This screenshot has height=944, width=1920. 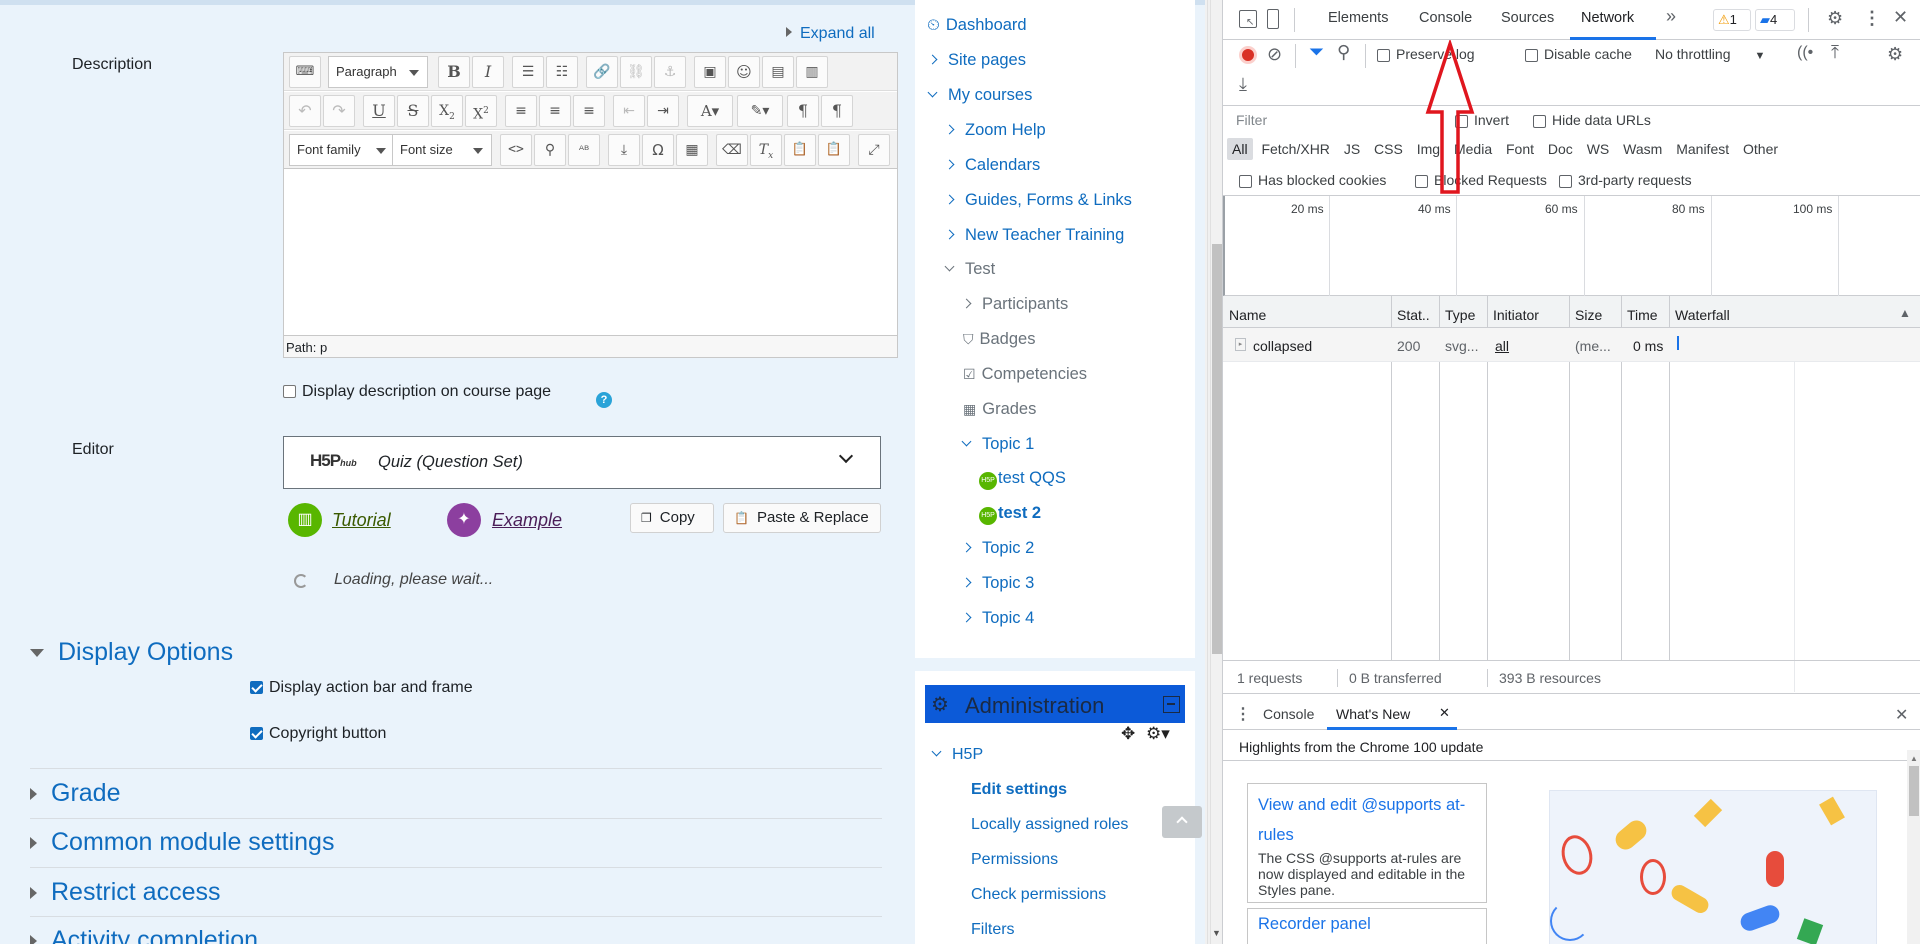 I want to click on admin-filters: Filters, so click(x=993, y=930).